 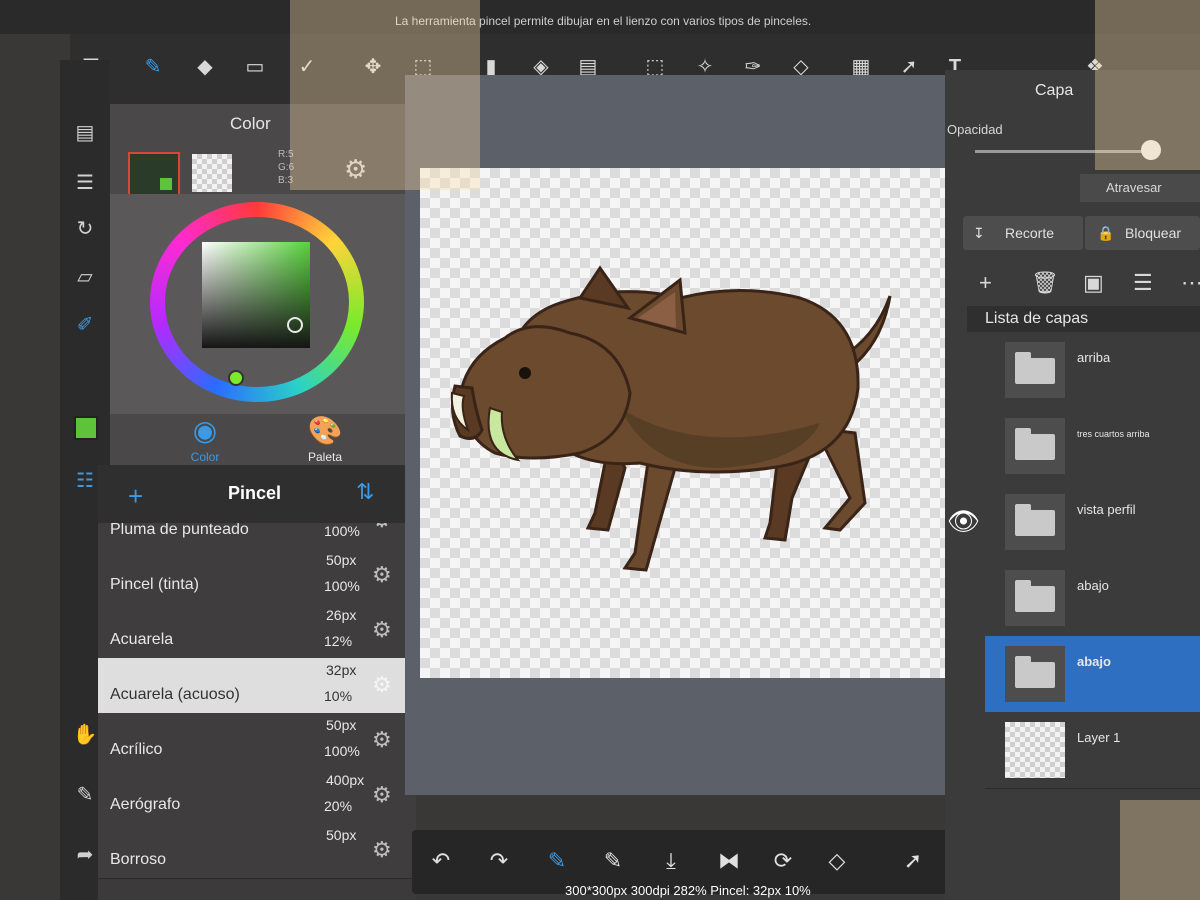 I want to click on brush-item: 26px Acuarela 12% ⚙, so click(x=257, y=631).